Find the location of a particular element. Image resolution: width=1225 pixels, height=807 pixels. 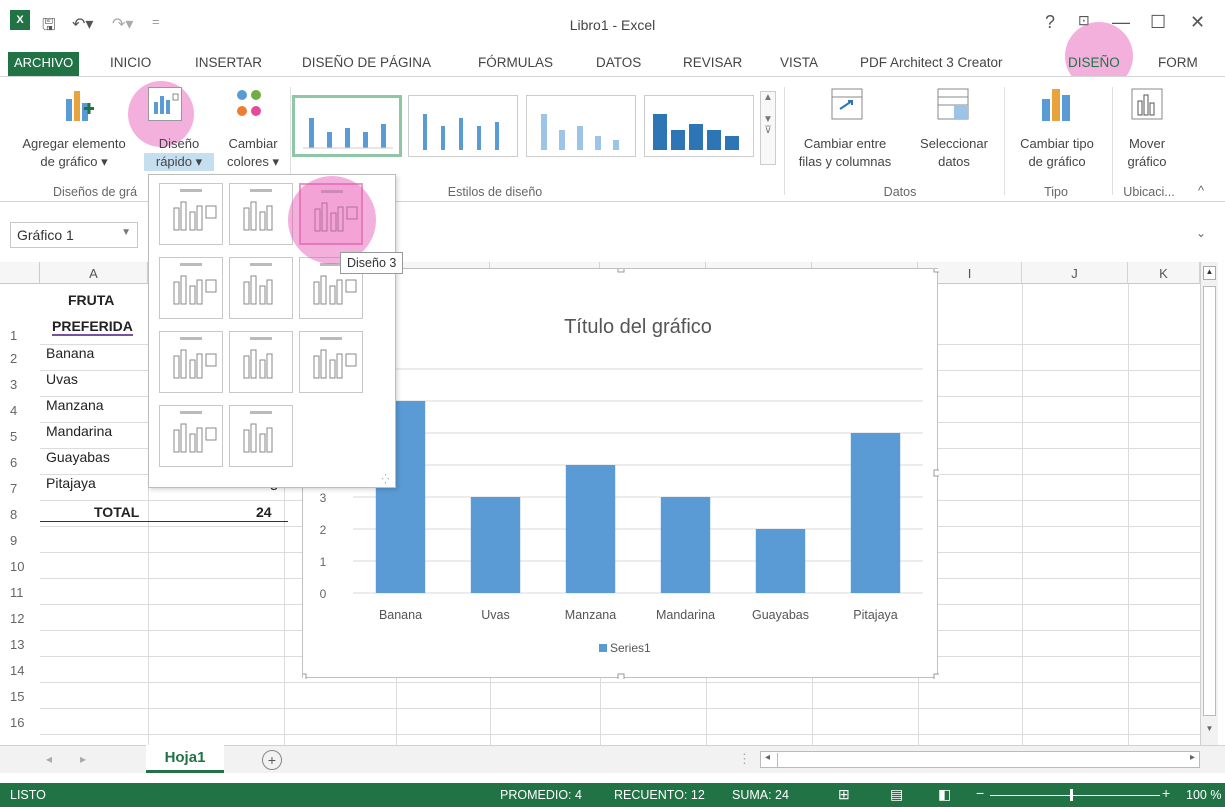

column-header-a: A is located at coordinates (94, 273).